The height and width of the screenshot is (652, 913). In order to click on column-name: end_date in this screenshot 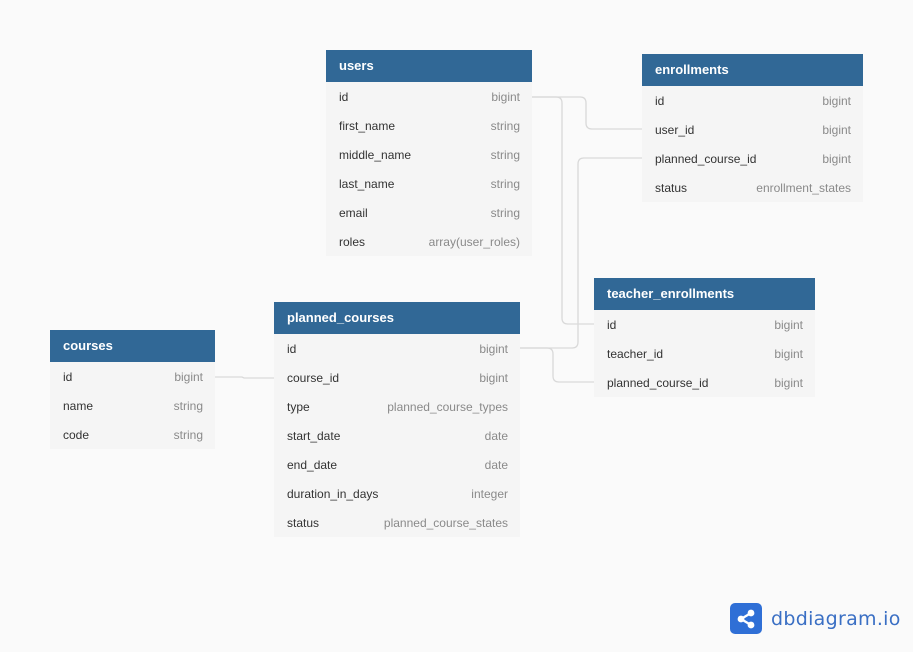, I will do `click(312, 464)`.